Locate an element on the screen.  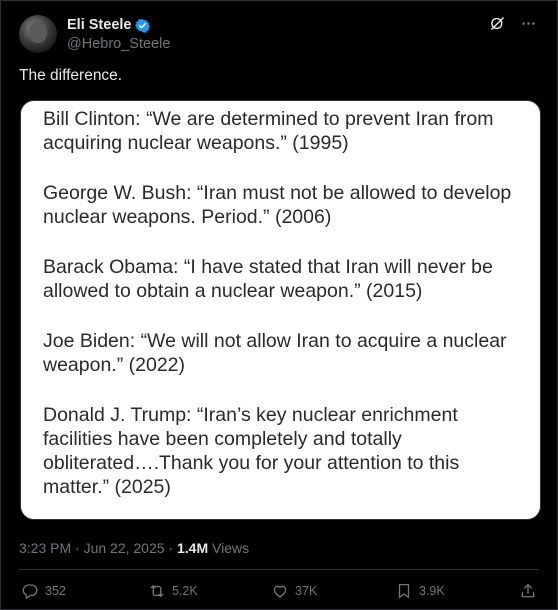
verified-badge-icon is located at coordinates (143, 25).